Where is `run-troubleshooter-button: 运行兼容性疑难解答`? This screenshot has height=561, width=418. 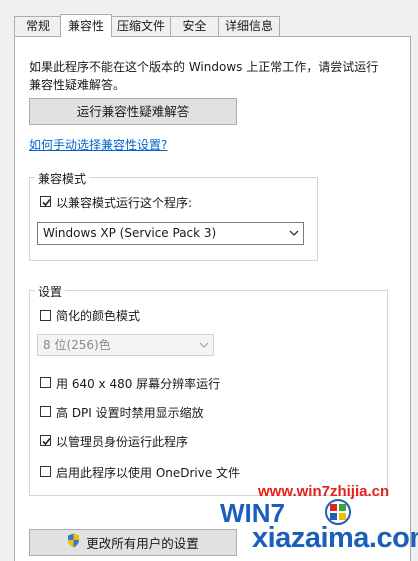 run-troubleshooter-button: 运行兼容性疑难解答 is located at coordinates (133, 111).